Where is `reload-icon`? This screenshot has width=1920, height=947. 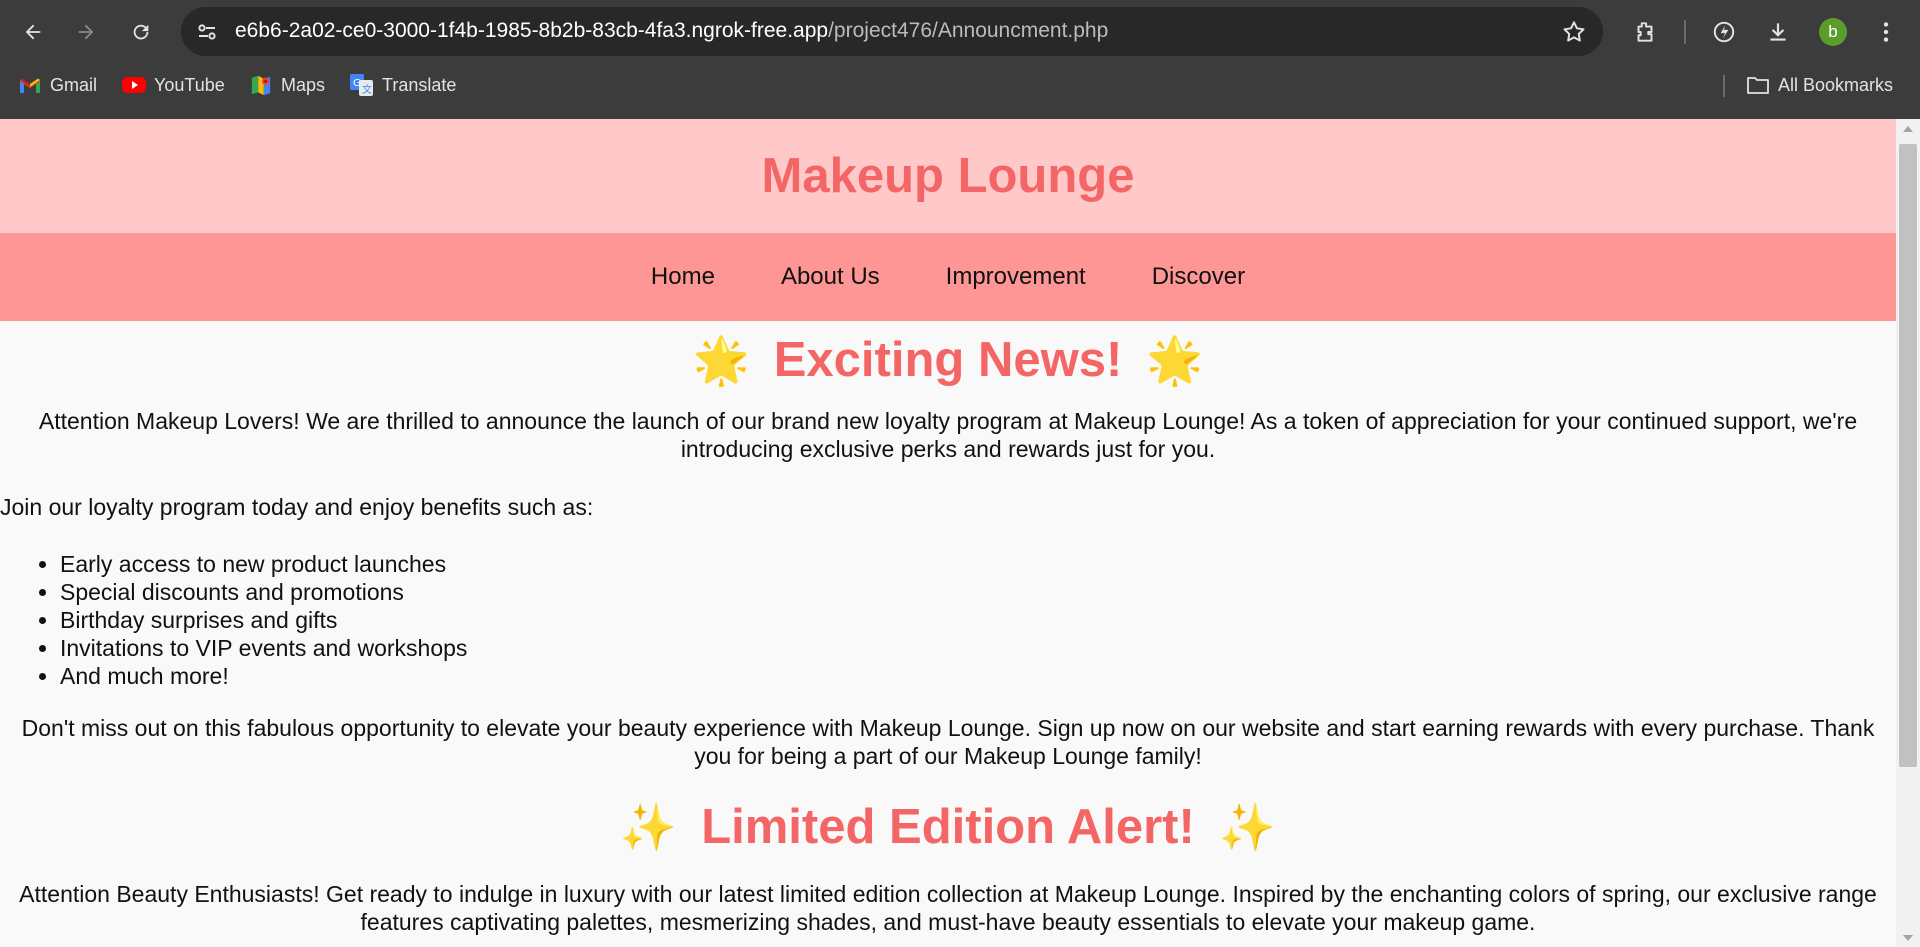 reload-icon is located at coordinates (141, 32).